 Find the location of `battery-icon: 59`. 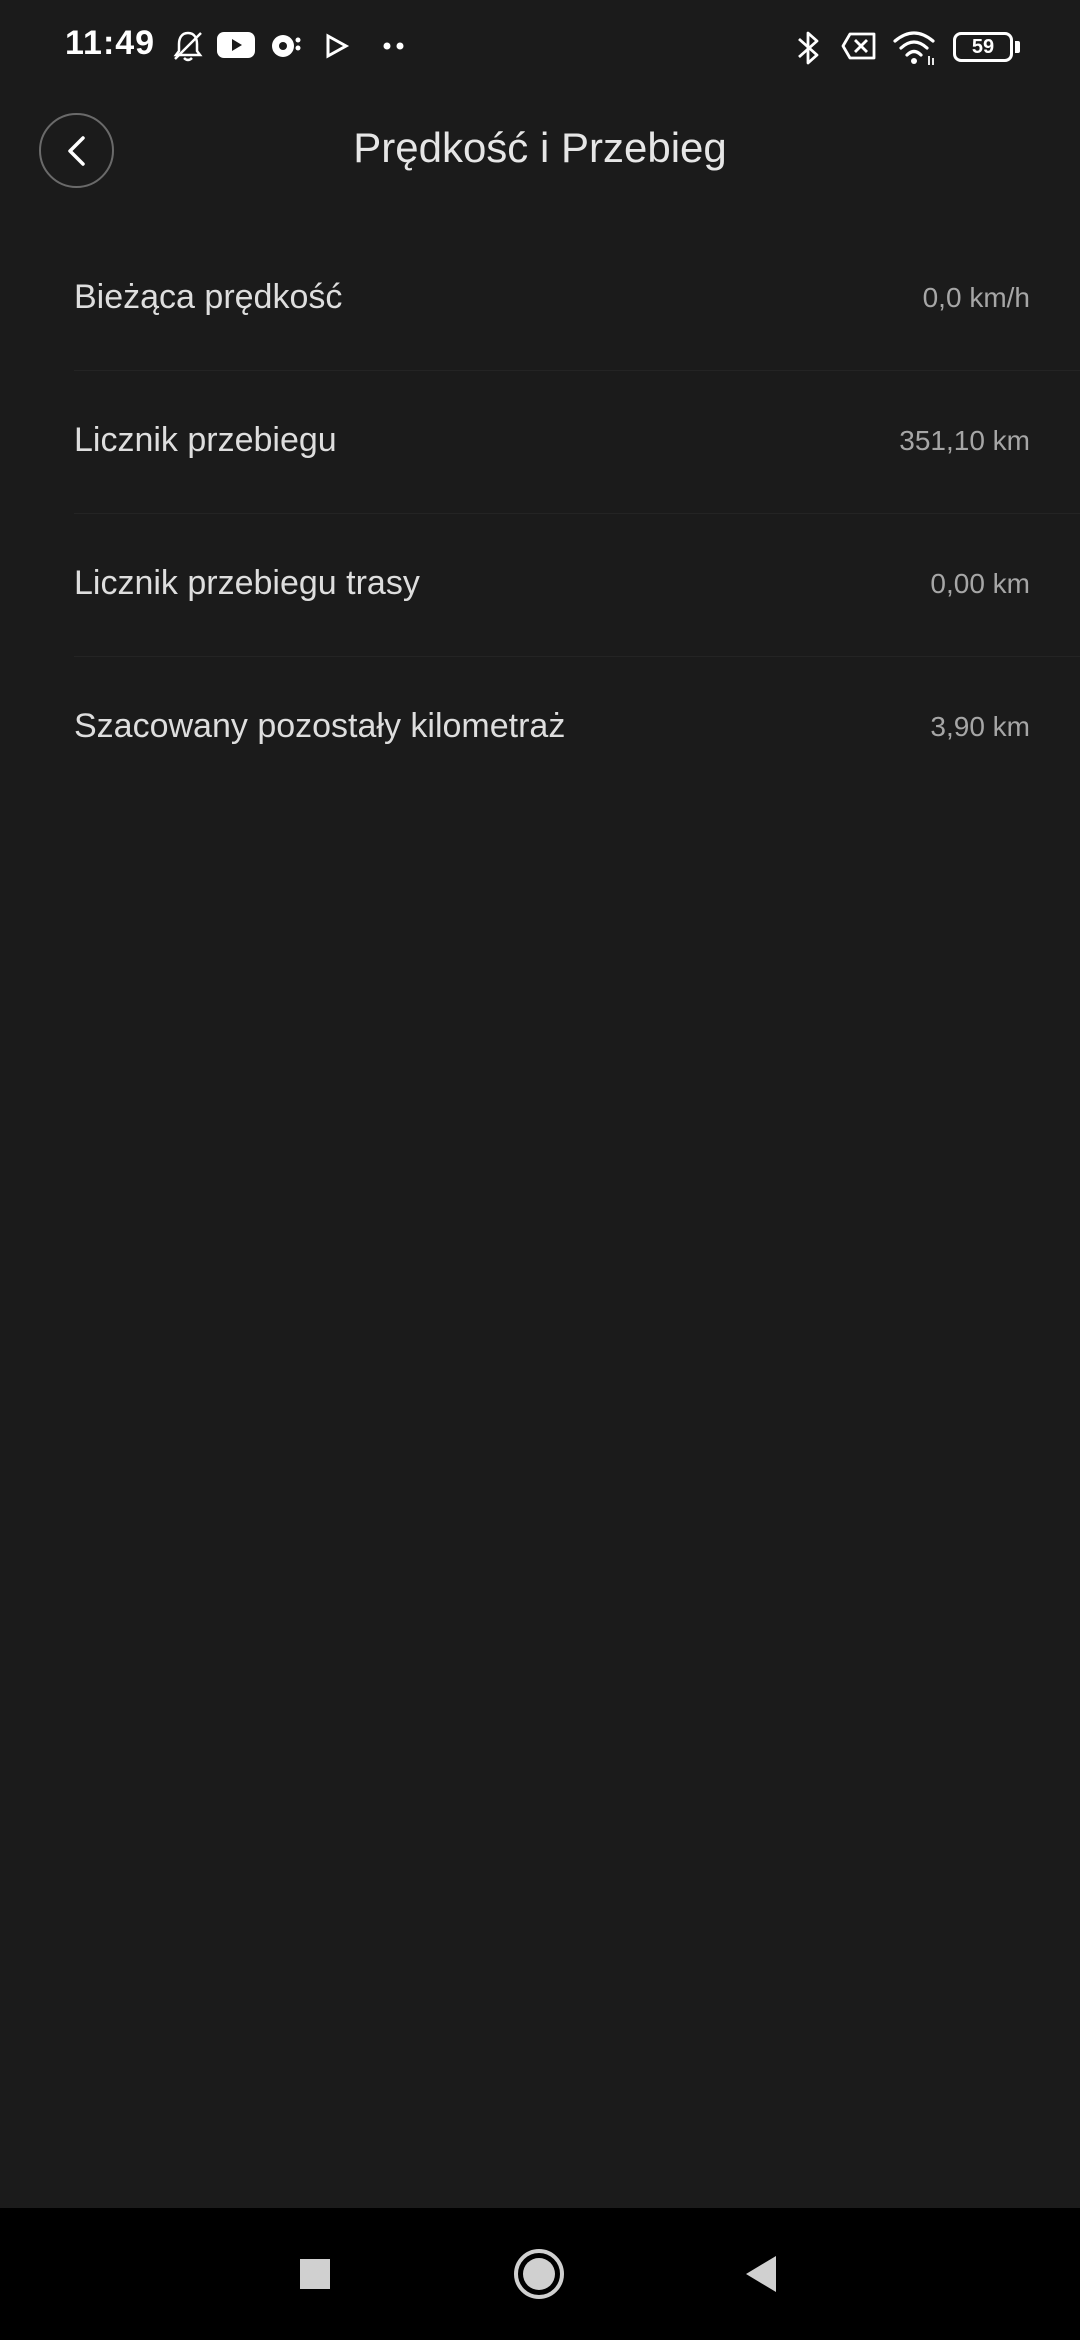

battery-icon: 59 is located at coordinates (983, 47).